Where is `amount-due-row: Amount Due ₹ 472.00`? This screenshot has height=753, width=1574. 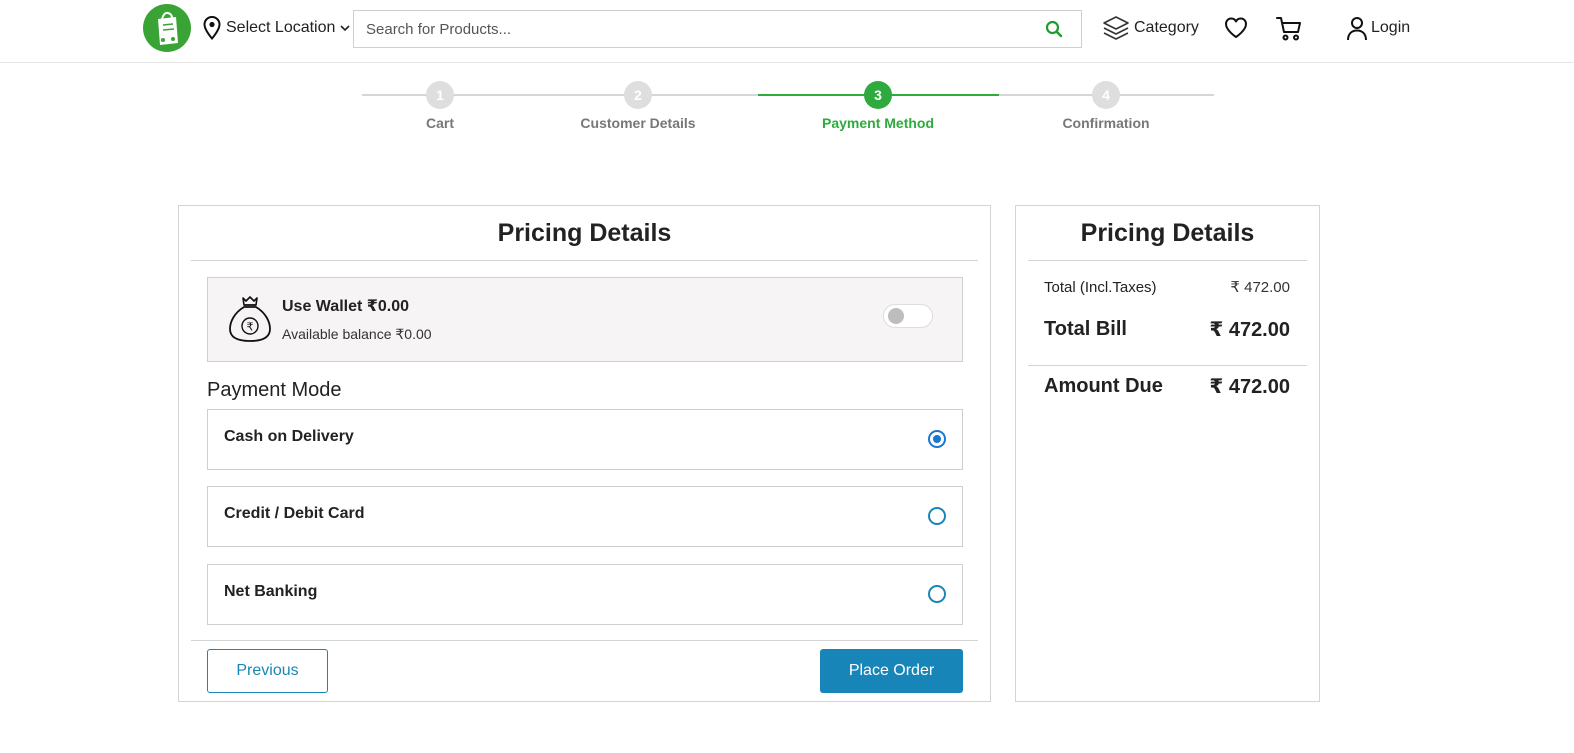
amount-due-row: Amount Due ₹ 472.00 is located at coordinates (1167, 386).